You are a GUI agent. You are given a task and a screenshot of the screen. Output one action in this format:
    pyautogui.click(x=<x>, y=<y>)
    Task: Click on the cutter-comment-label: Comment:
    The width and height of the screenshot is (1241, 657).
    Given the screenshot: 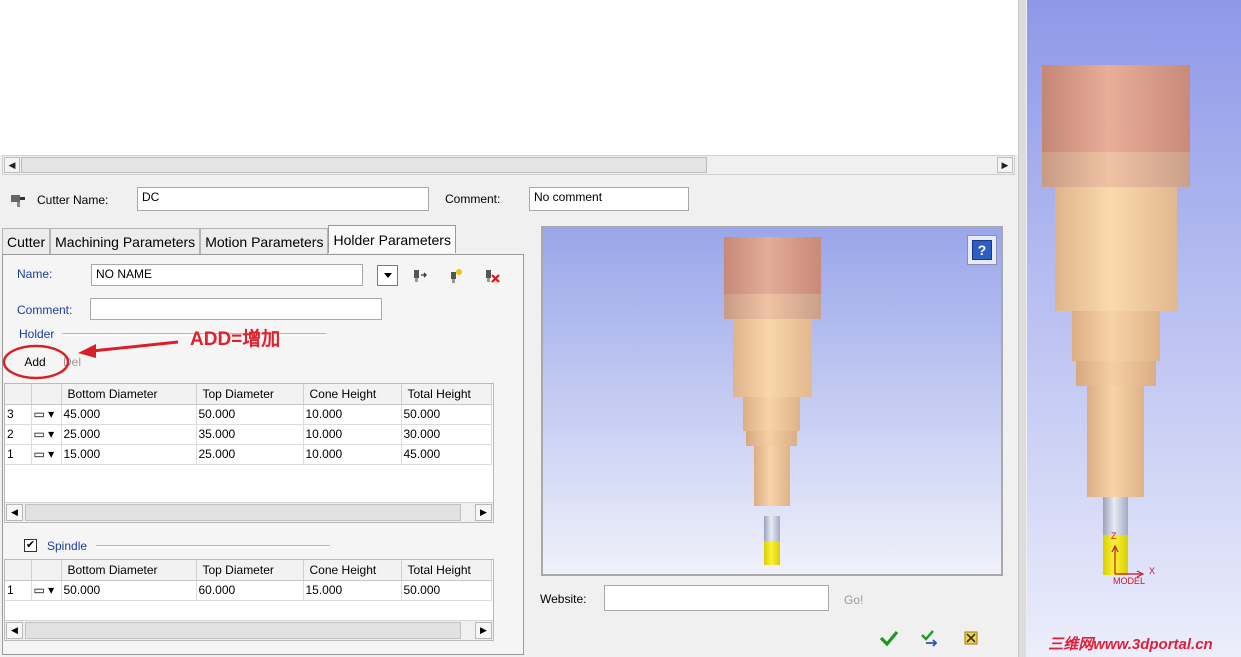 What is the action you would take?
    pyautogui.click(x=473, y=199)
    